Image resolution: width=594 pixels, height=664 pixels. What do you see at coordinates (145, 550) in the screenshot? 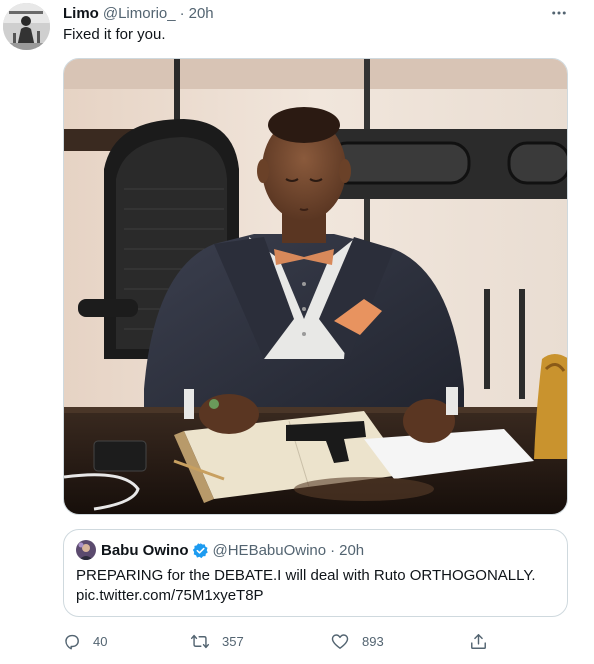
I see `quoted-author-name: Babu Owino` at bounding box center [145, 550].